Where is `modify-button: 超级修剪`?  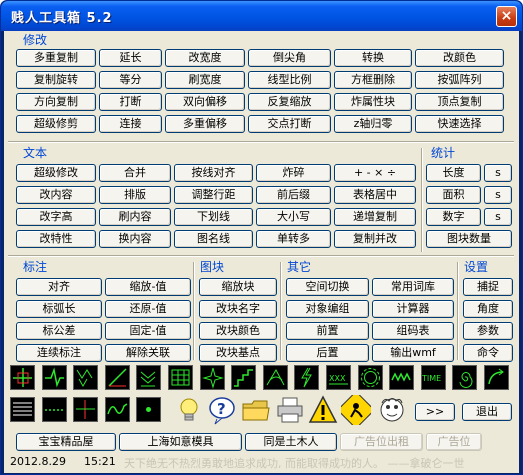 modify-button: 超级修剪 is located at coordinates (56, 124).